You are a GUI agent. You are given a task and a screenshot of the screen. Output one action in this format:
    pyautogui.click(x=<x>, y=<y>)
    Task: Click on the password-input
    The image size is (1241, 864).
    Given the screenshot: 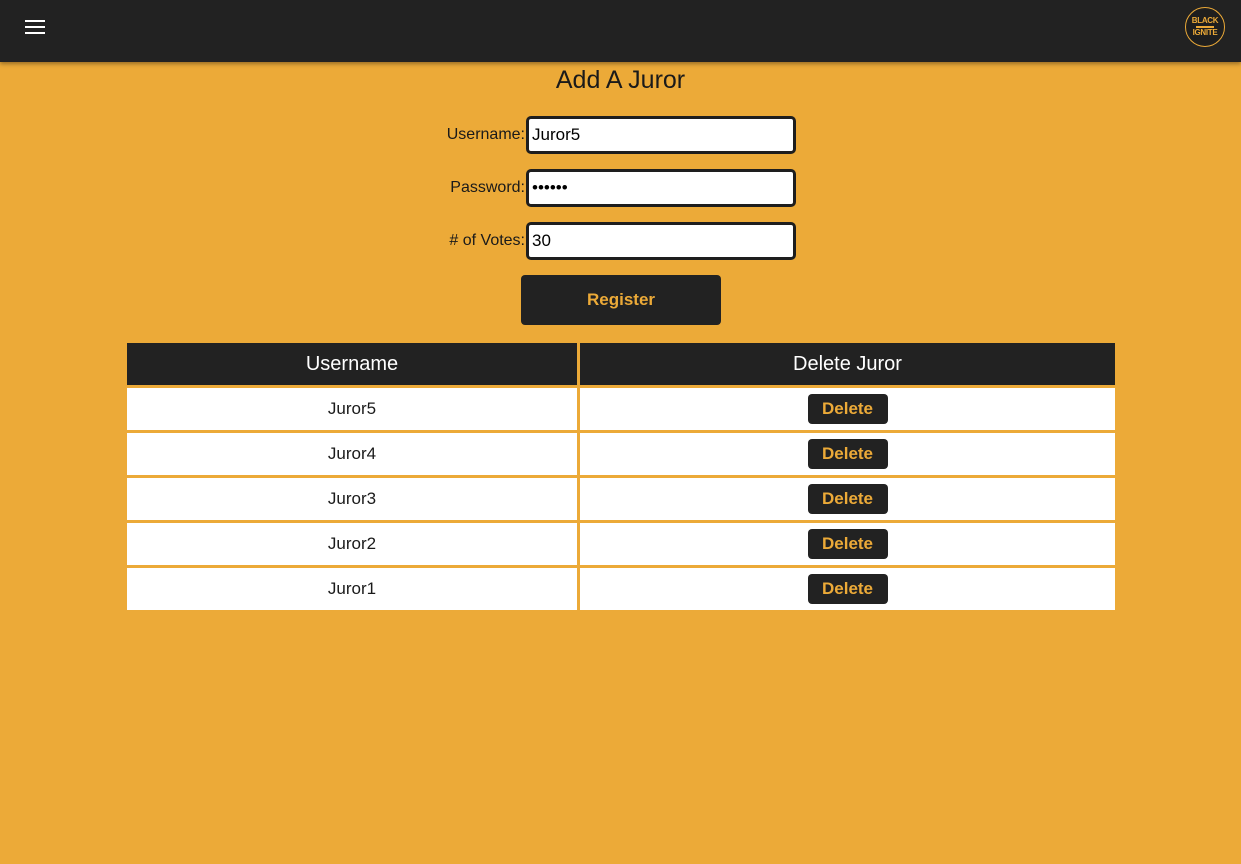 What is the action you would take?
    pyautogui.click(x=661, y=188)
    